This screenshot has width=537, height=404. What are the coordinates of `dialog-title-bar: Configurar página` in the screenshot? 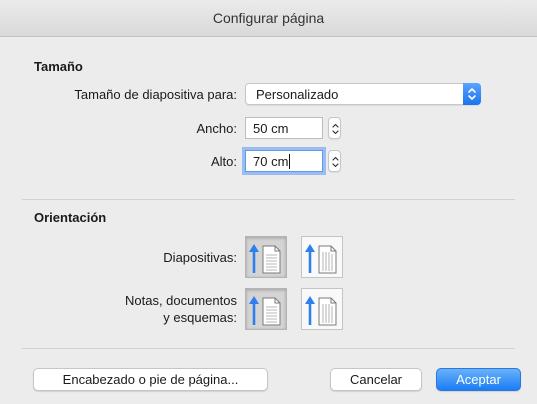 It's located at (268, 18).